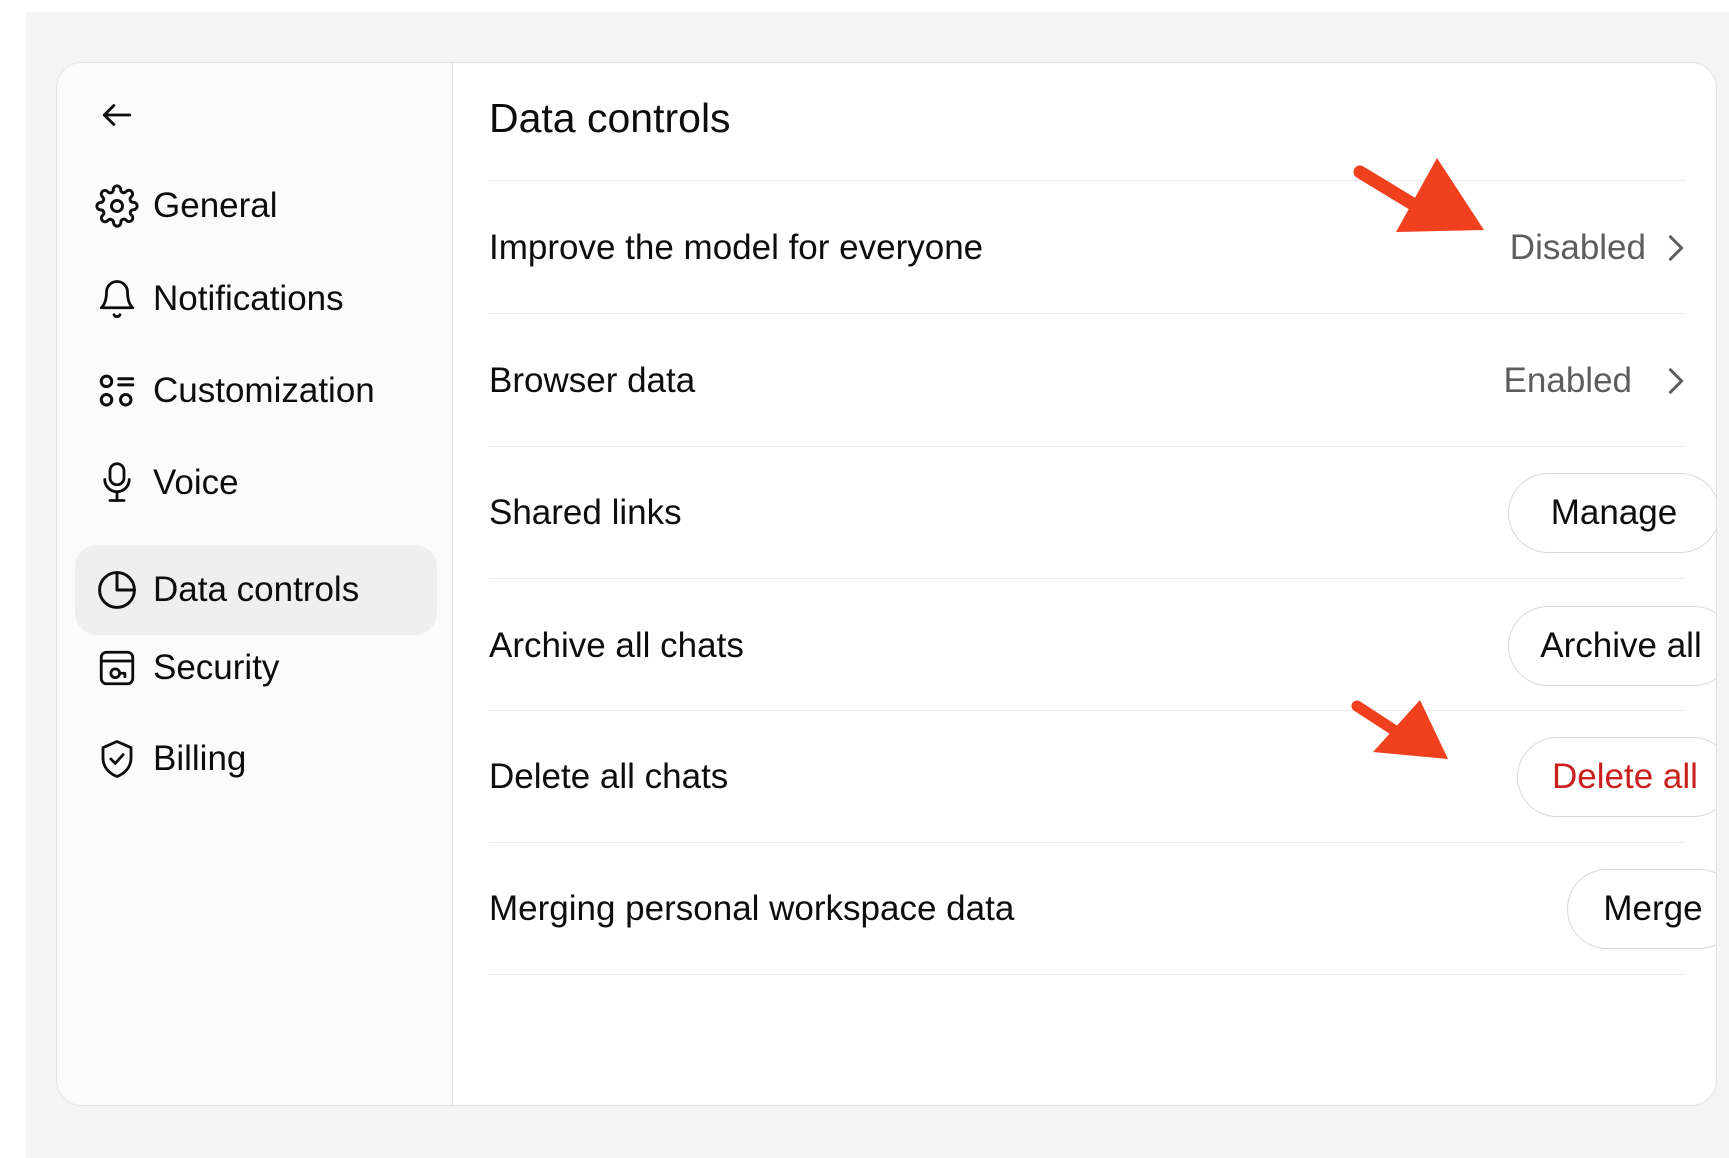 This screenshot has width=1729, height=1158. Describe the element at coordinates (610, 118) in the screenshot. I see `page-title: Data controls` at that location.